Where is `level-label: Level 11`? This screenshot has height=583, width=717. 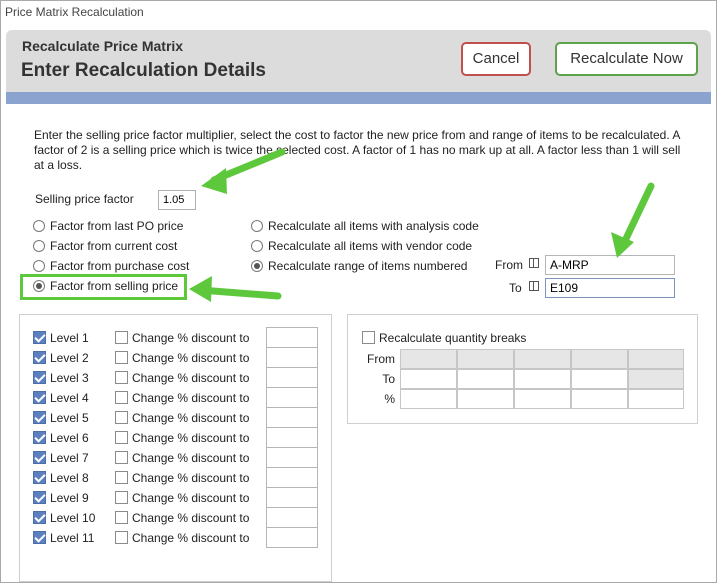
level-label: Level 11 is located at coordinates (72, 538).